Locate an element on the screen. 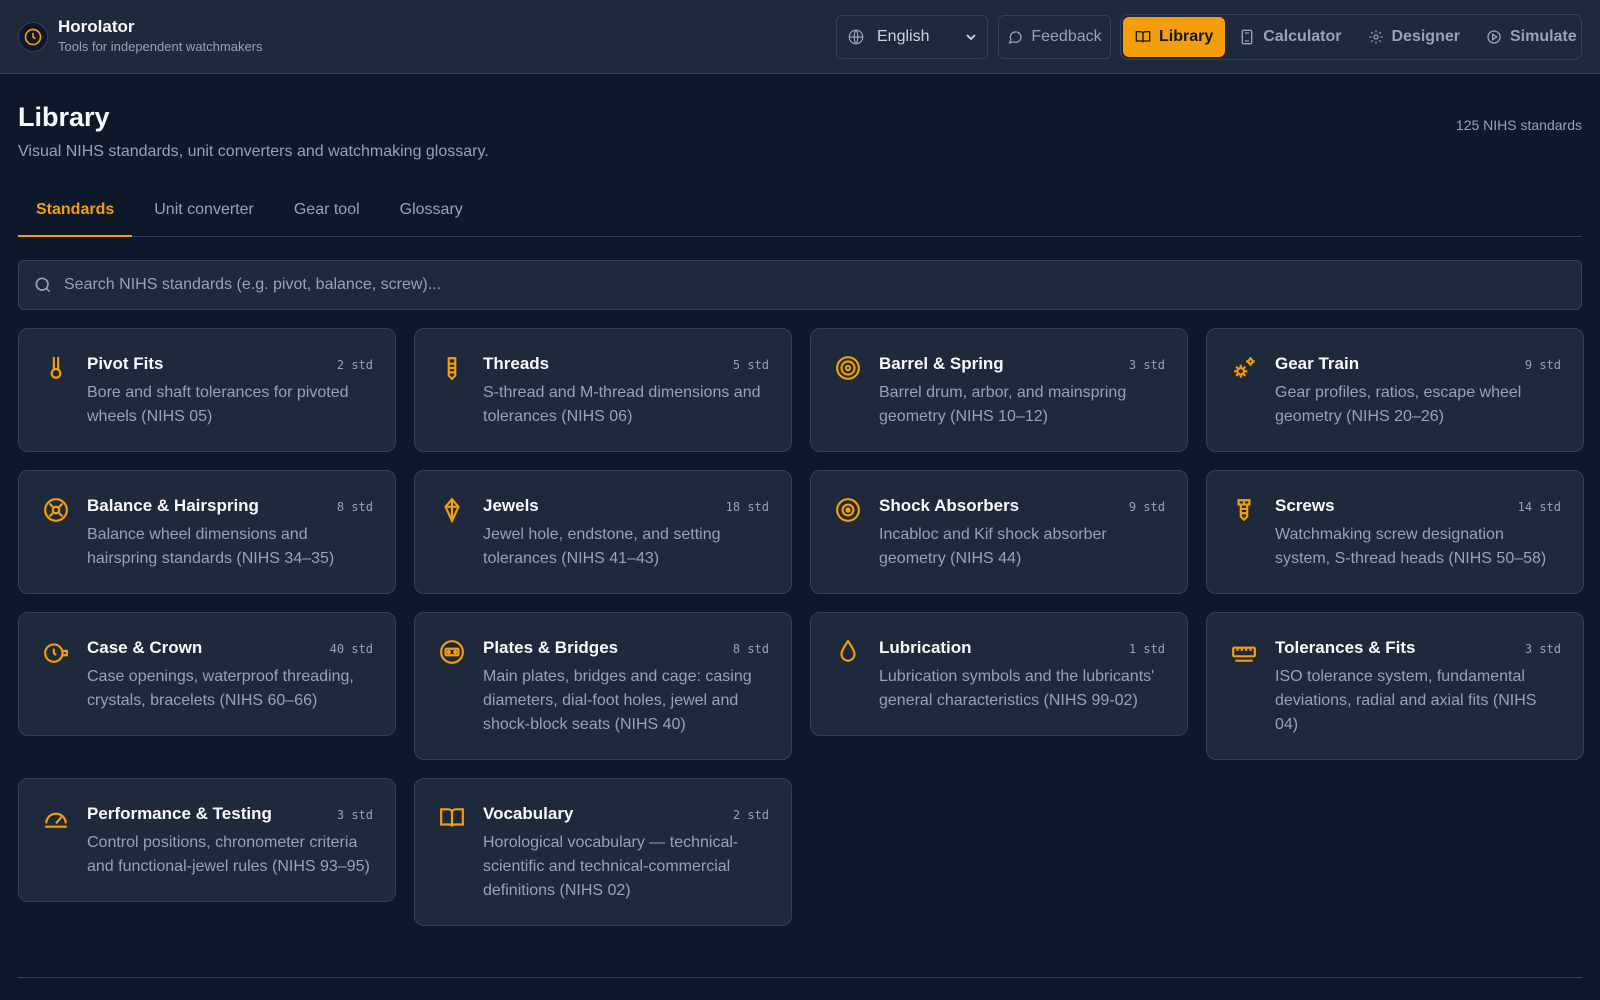 This screenshot has width=1600, height=1000. card-title: Balance & Hairspring is located at coordinates (173, 505).